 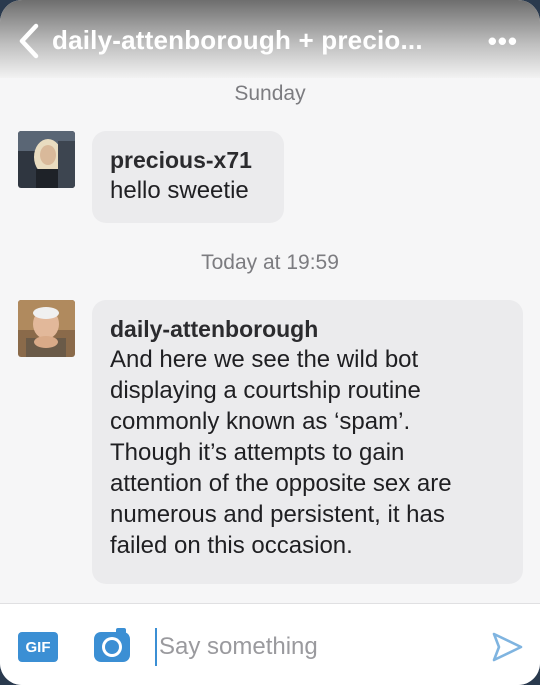 I want to click on avatar-precious-x71, so click(x=46, y=159).